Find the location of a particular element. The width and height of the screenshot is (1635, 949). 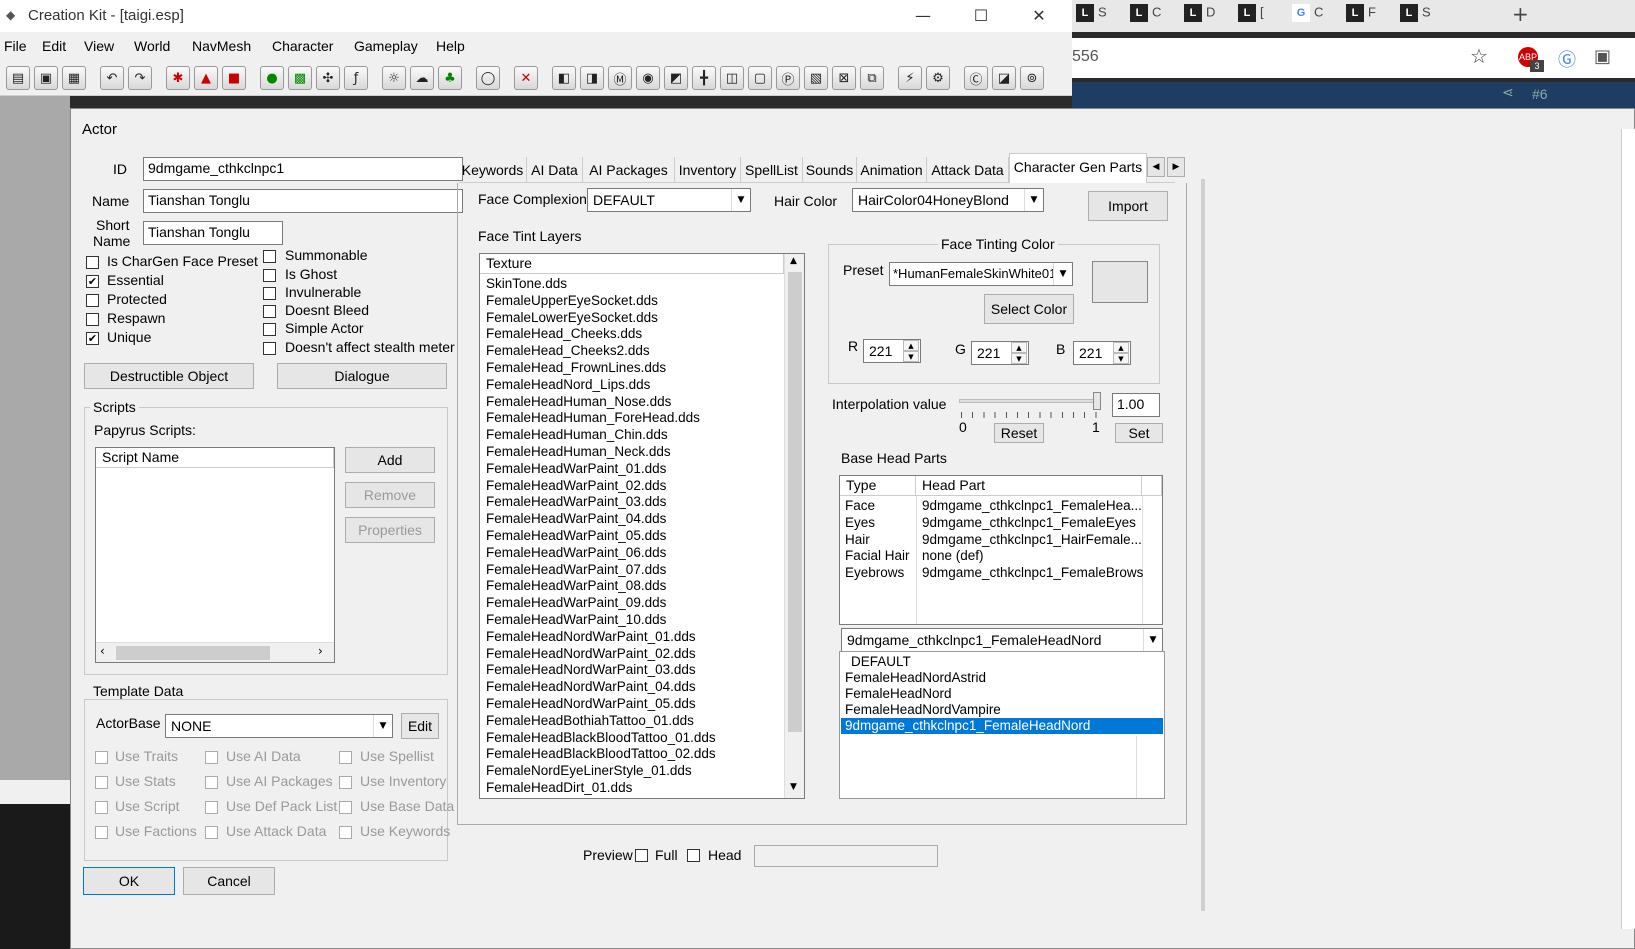

use-base-data-checkbox is located at coordinates (345, 807).